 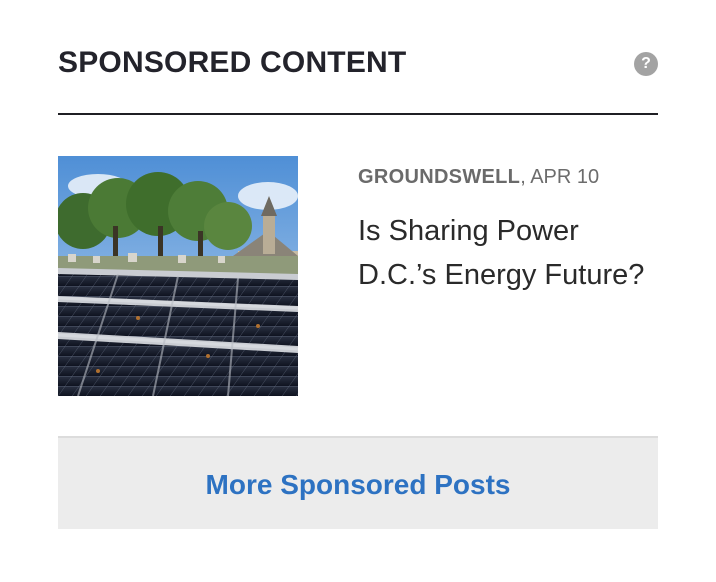 What do you see at coordinates (508, 253) in the screenshot?
I see `story-headline-link: Is Sharing Power D.C.’s Energy Future?` at bounding box center [508, 253].